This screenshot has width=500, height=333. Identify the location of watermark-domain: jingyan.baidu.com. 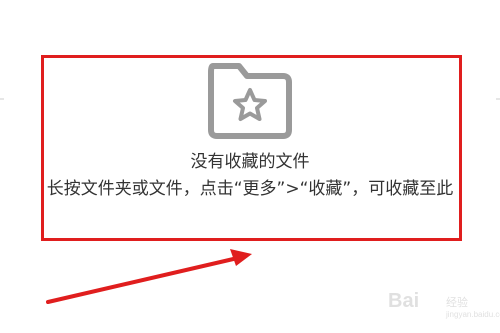
(473, 314).